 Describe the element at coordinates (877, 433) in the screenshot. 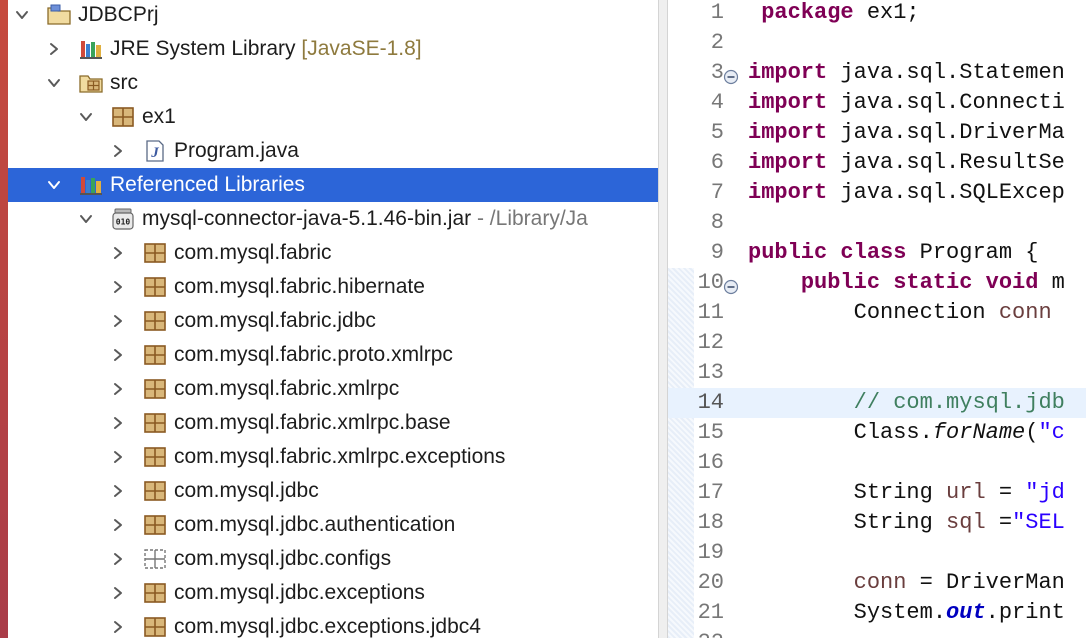

I see `code-line: 15 Class.forName("c` at that location.